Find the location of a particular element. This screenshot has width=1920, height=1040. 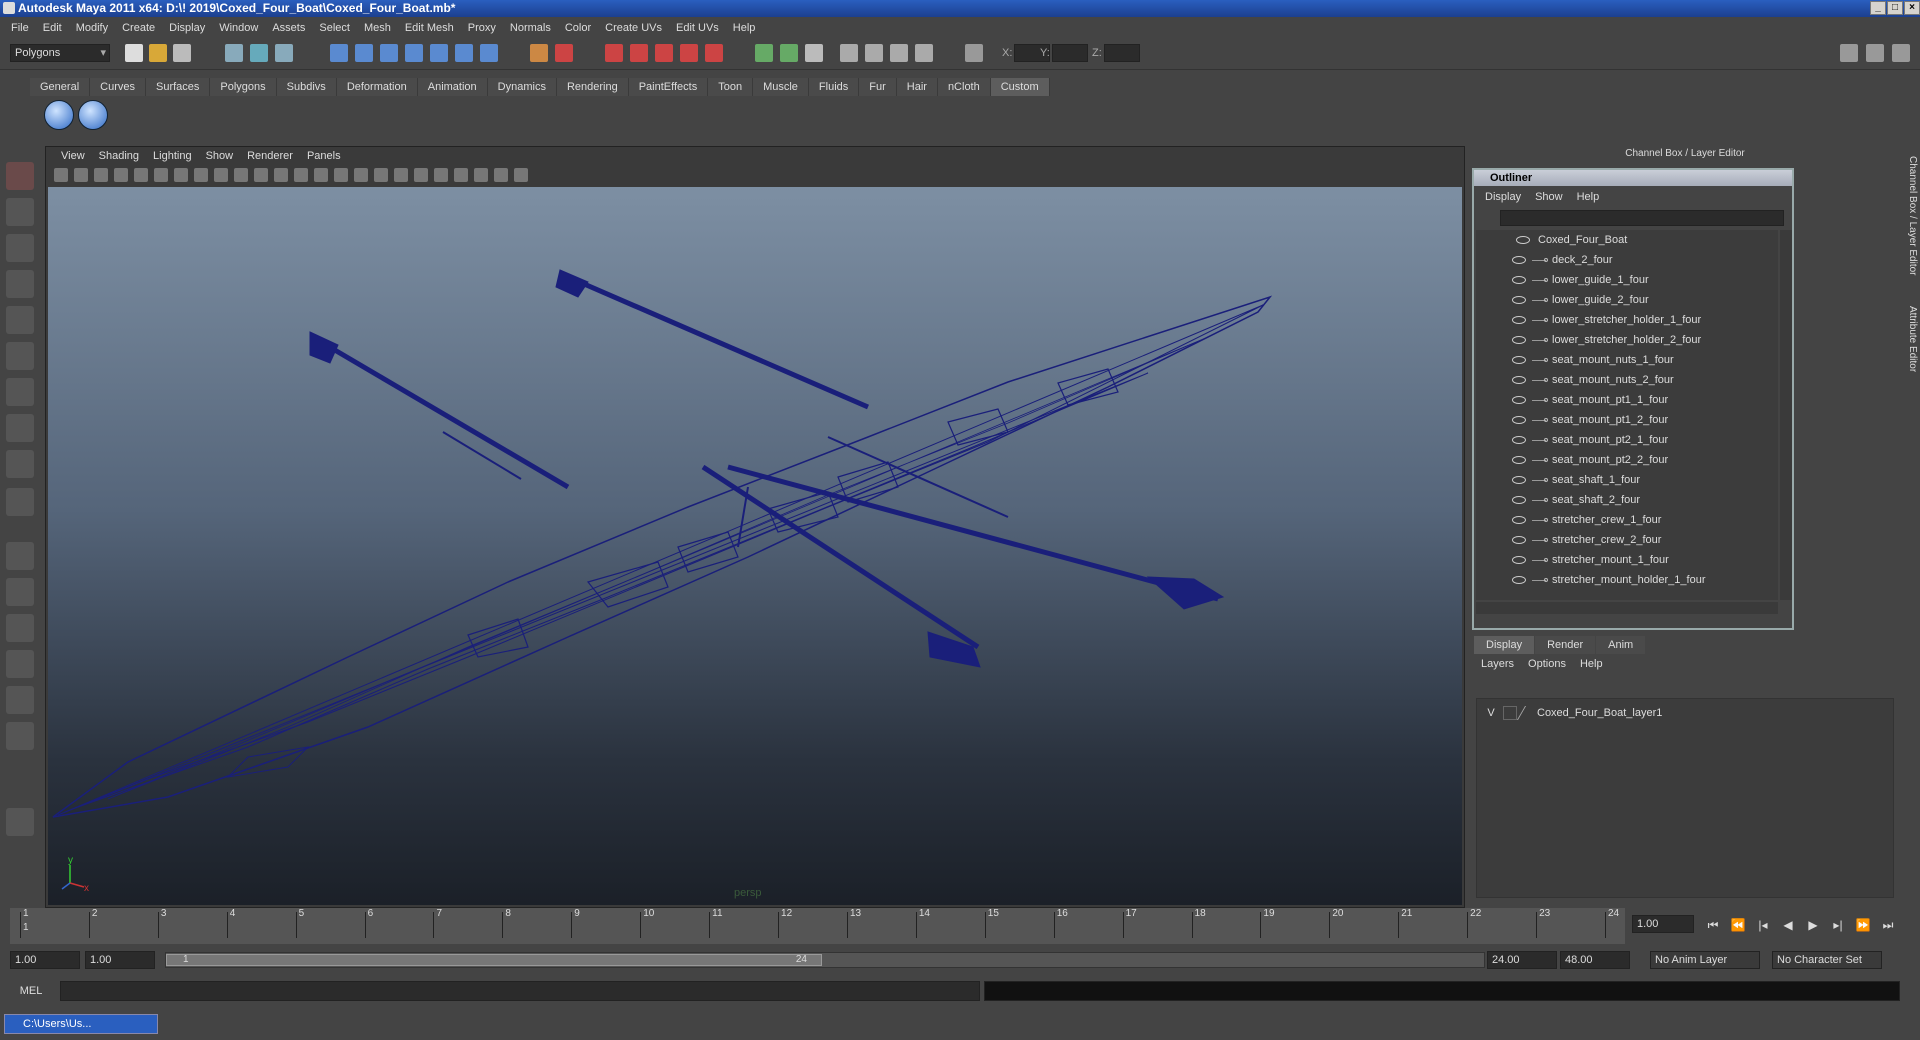

outliner-item: seat_mount_nuts_1_four is located at coordinates (1627, 360).